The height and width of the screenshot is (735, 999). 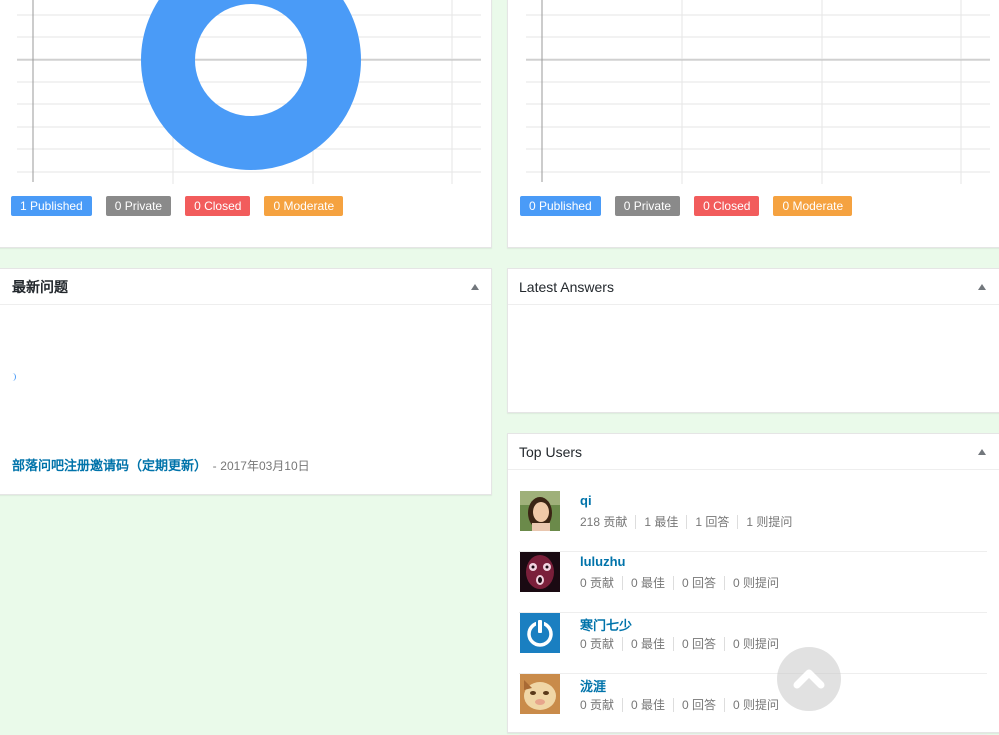 What do you see at coordinates (540, 694) in the screenshot?
I see `cat-photo-avatar` at bounding box center [540, 694].